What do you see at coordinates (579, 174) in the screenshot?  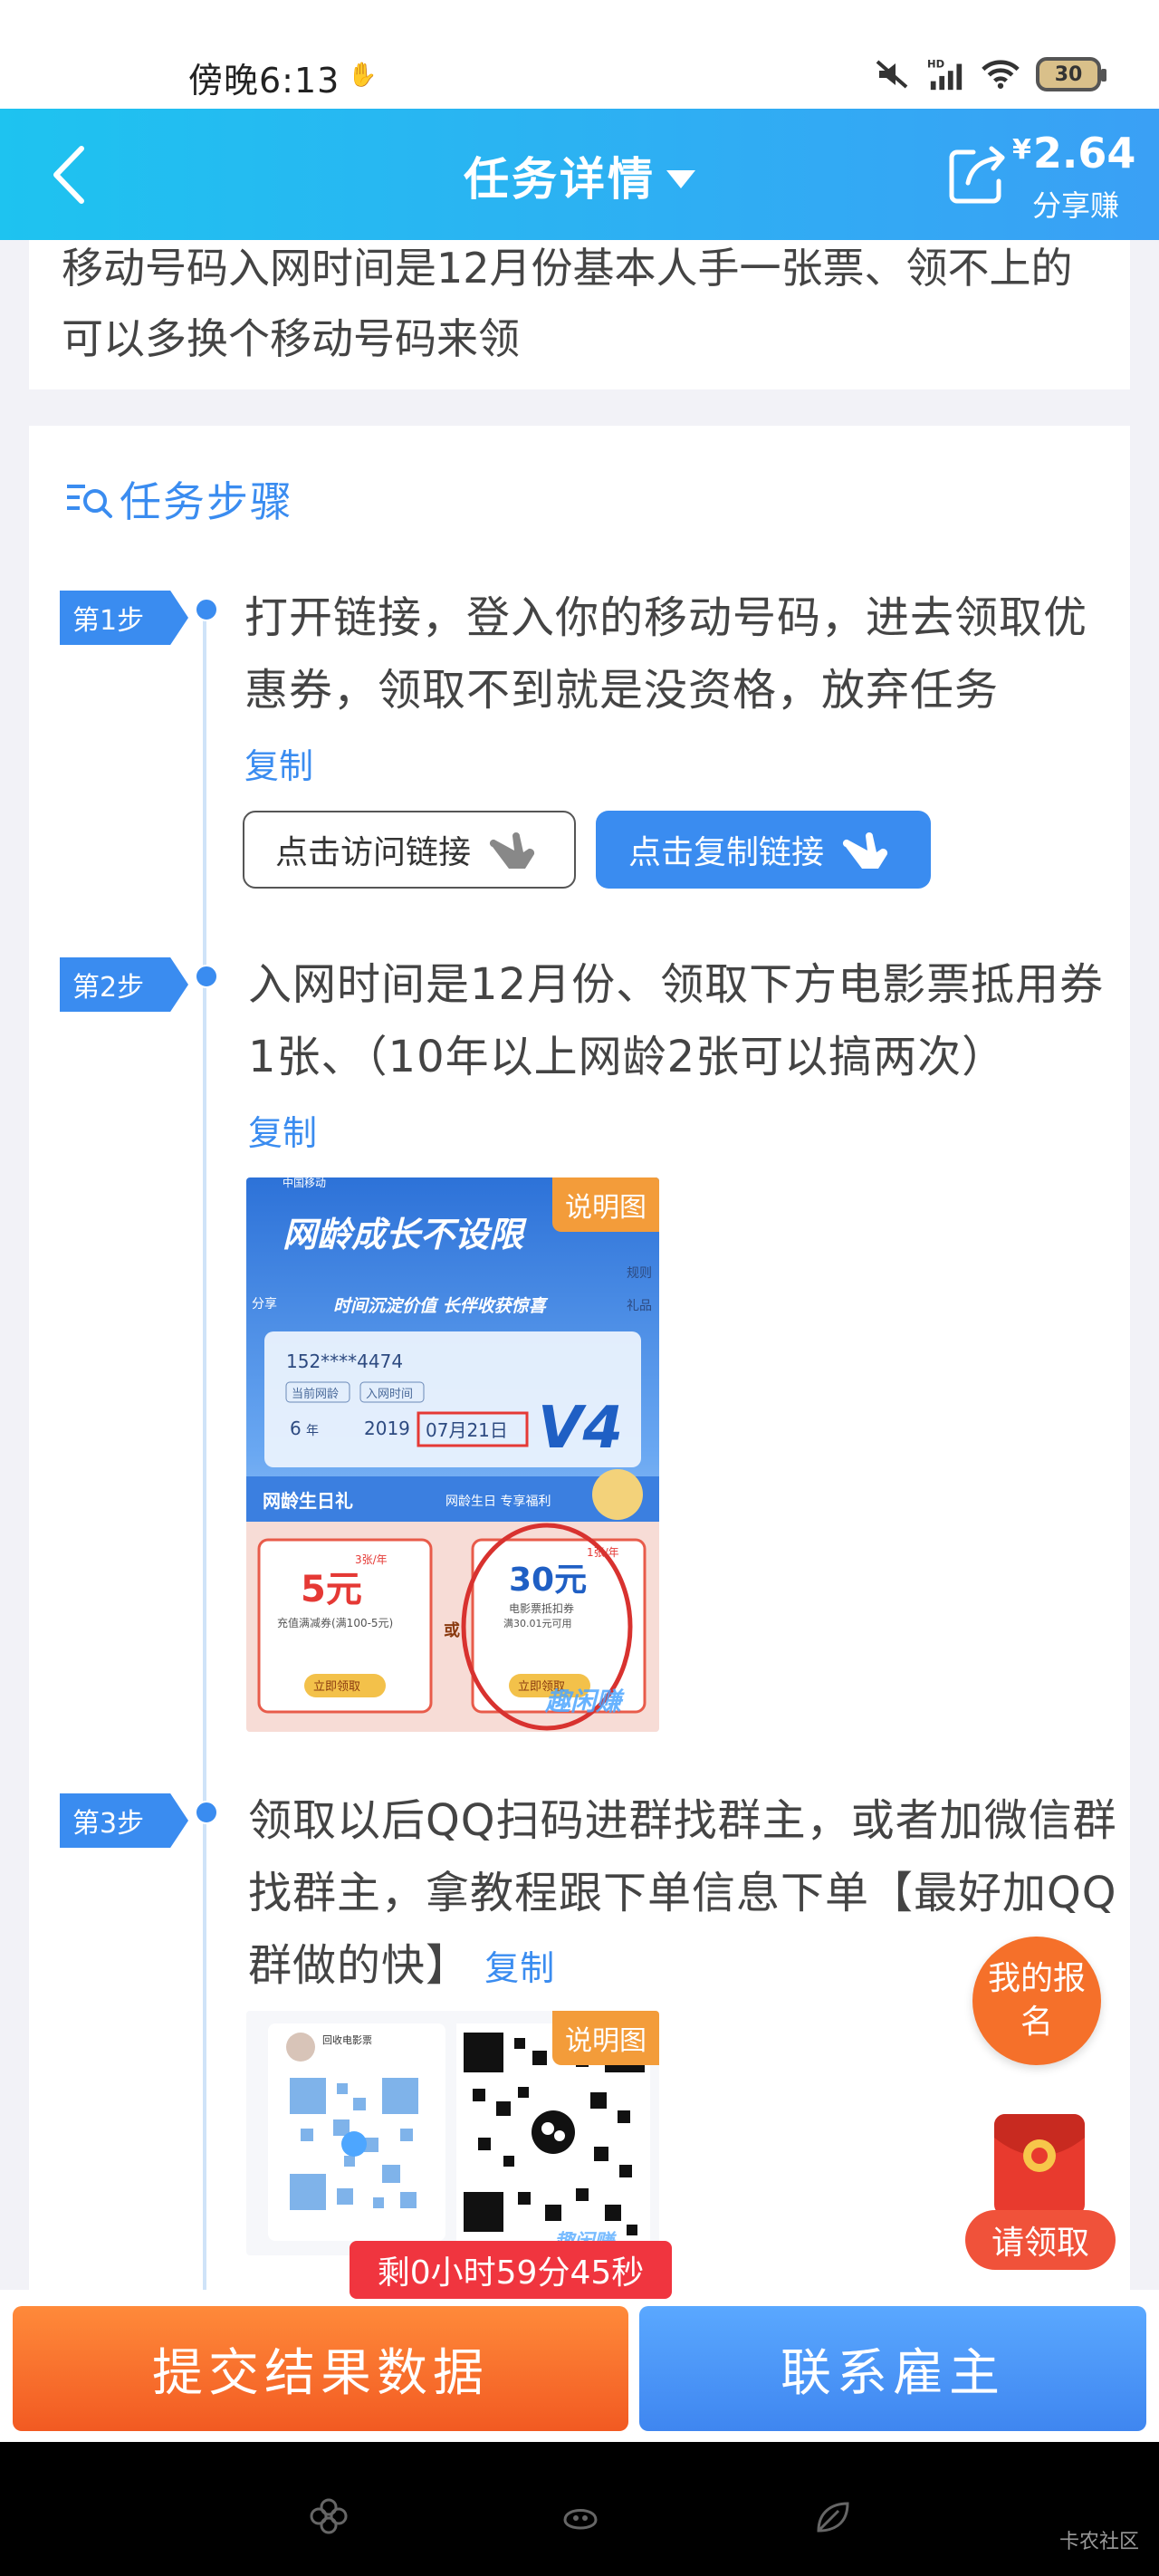 I see `app-header: 任务详情 ¥2.64 分享赚` at bounding box center [579, 174].